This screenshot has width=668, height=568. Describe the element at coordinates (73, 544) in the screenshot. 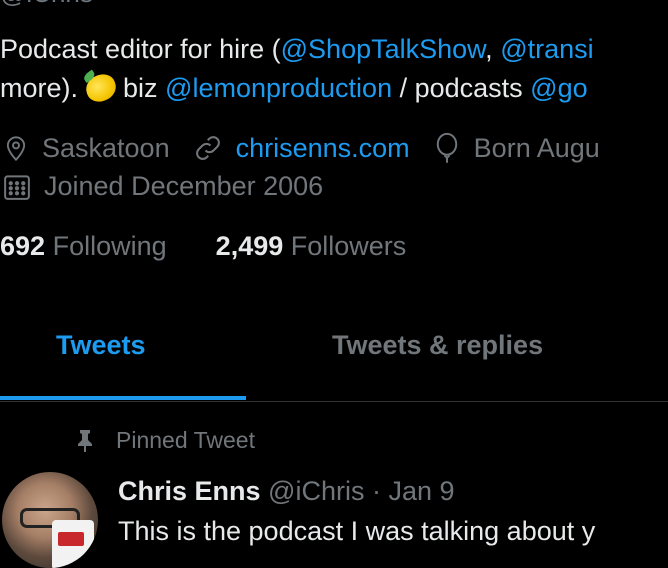

I see `avatar-mug` at that location.